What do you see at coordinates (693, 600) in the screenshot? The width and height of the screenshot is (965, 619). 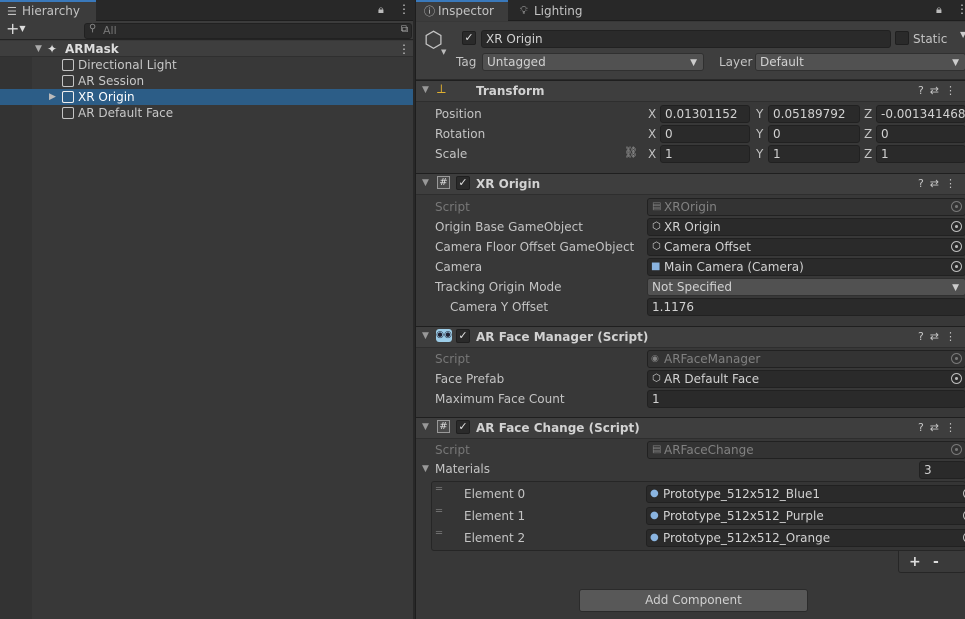 I see `add-component-button: Add Component` at bounding box center [693, 600].